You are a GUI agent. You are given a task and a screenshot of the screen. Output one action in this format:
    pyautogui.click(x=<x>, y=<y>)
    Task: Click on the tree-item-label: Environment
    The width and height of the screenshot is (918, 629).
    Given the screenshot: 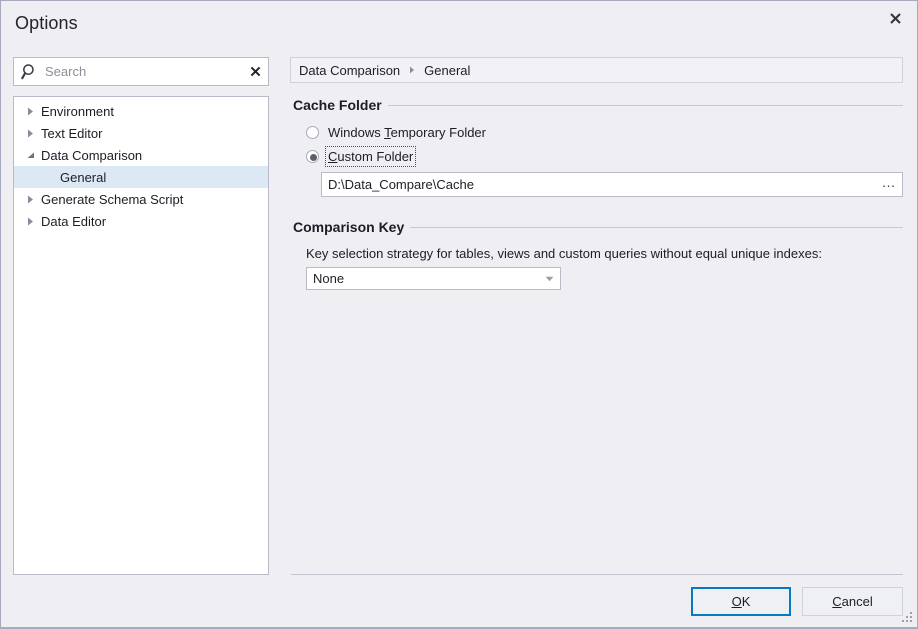 What is the action you would take?
    pyautogui.click(x=77, y=111)
    